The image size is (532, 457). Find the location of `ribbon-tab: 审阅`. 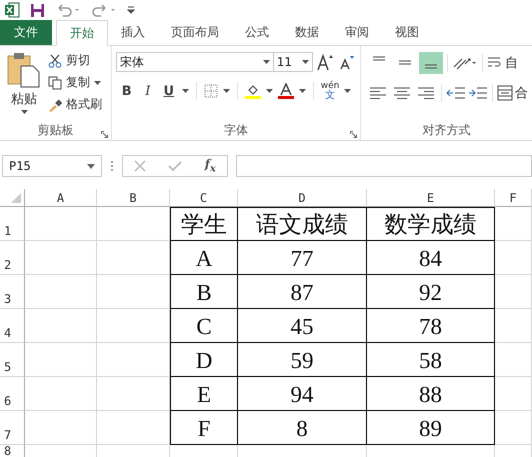

ribbon-tab: 审阅 is located at coordinates (357, 32).